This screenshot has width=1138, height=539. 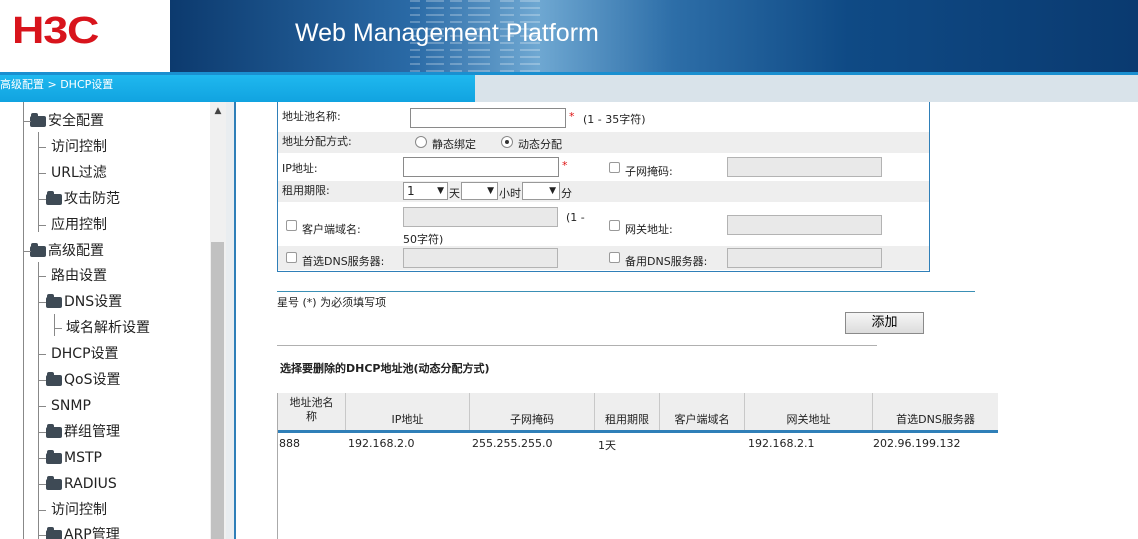 I want to click on platform-title: Web Management Platform, so click(x=447, y=33).